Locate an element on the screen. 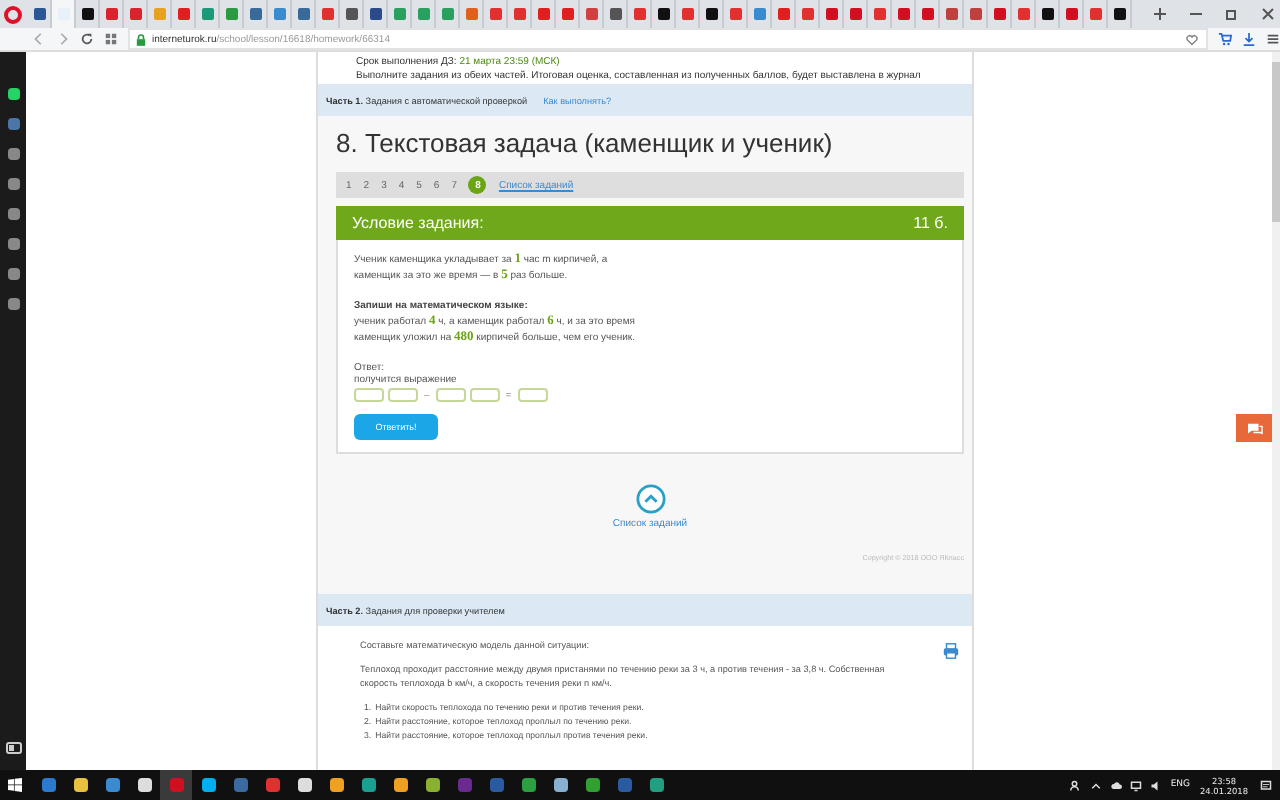  network-icon is located at coordinates (1136, 785).